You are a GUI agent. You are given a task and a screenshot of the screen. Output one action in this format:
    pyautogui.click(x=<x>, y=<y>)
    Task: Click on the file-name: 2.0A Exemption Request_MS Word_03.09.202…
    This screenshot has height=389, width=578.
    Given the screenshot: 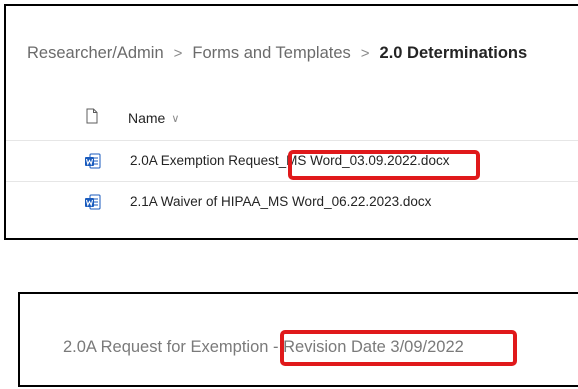 What is the action you would take?
    pyautogui.click(x=289, y=160)
    